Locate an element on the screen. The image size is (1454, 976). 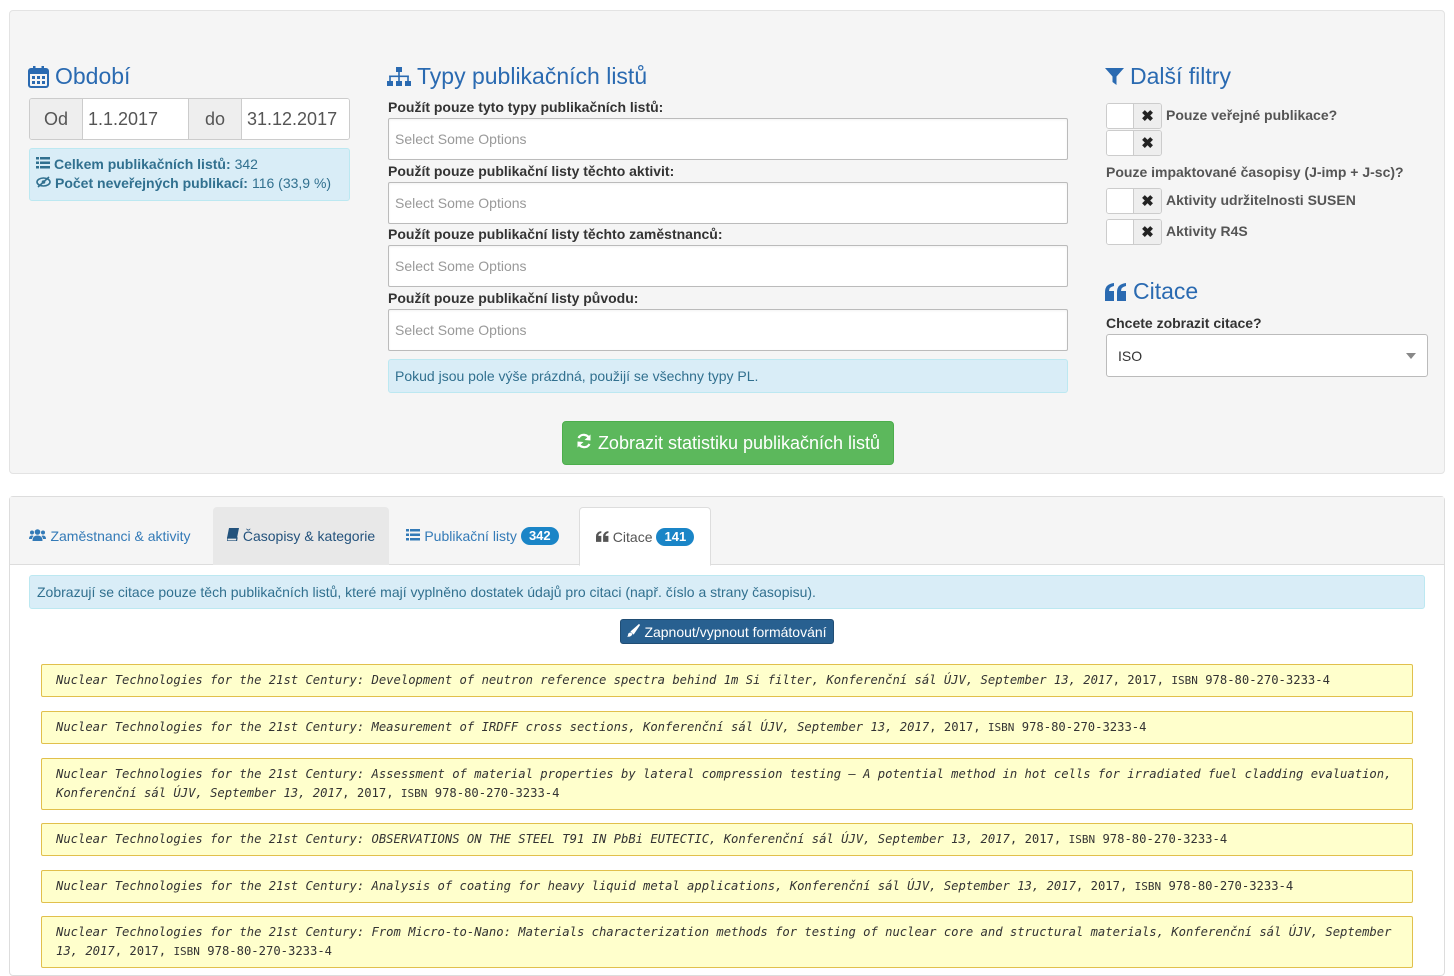
chevron-down-icon is located at coordinates (1411, 355).